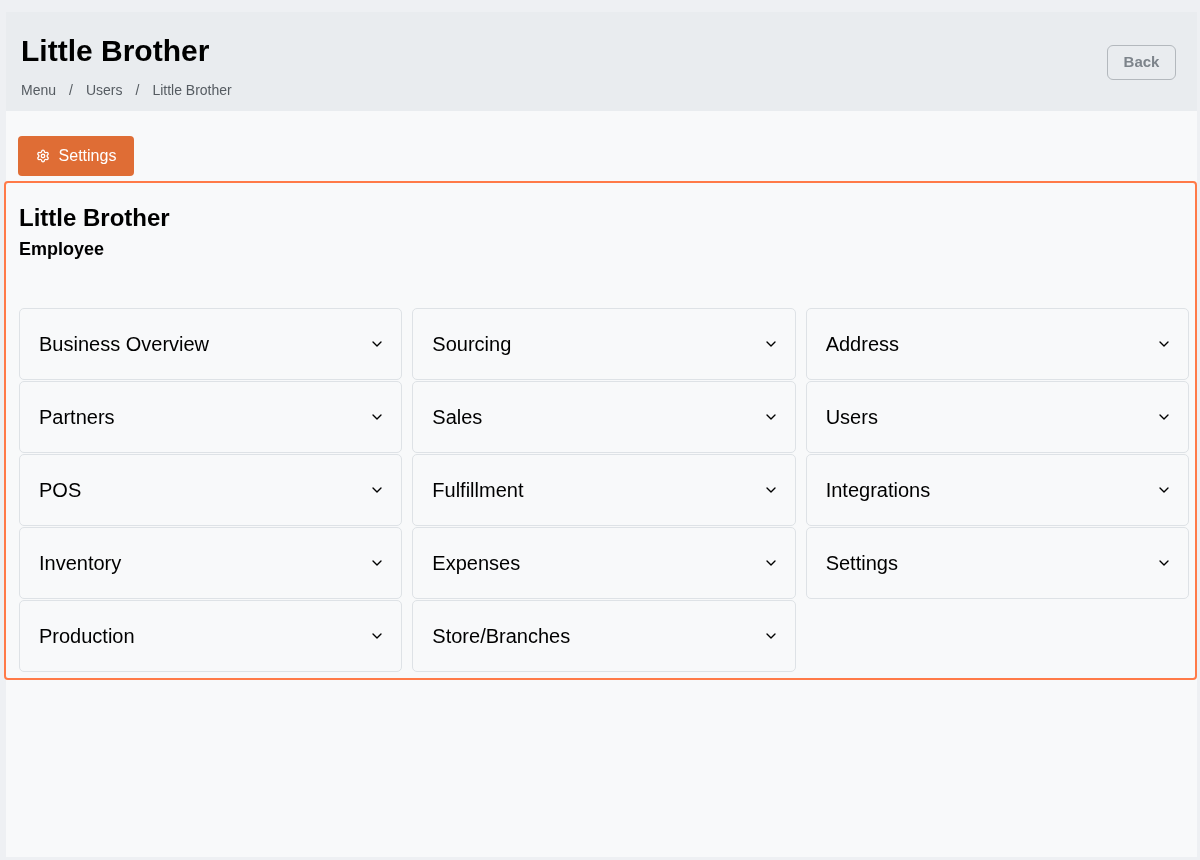 This screenshot has height=860, width=1200. I want to click on accordion-header: Inventory, so click(211, 563).